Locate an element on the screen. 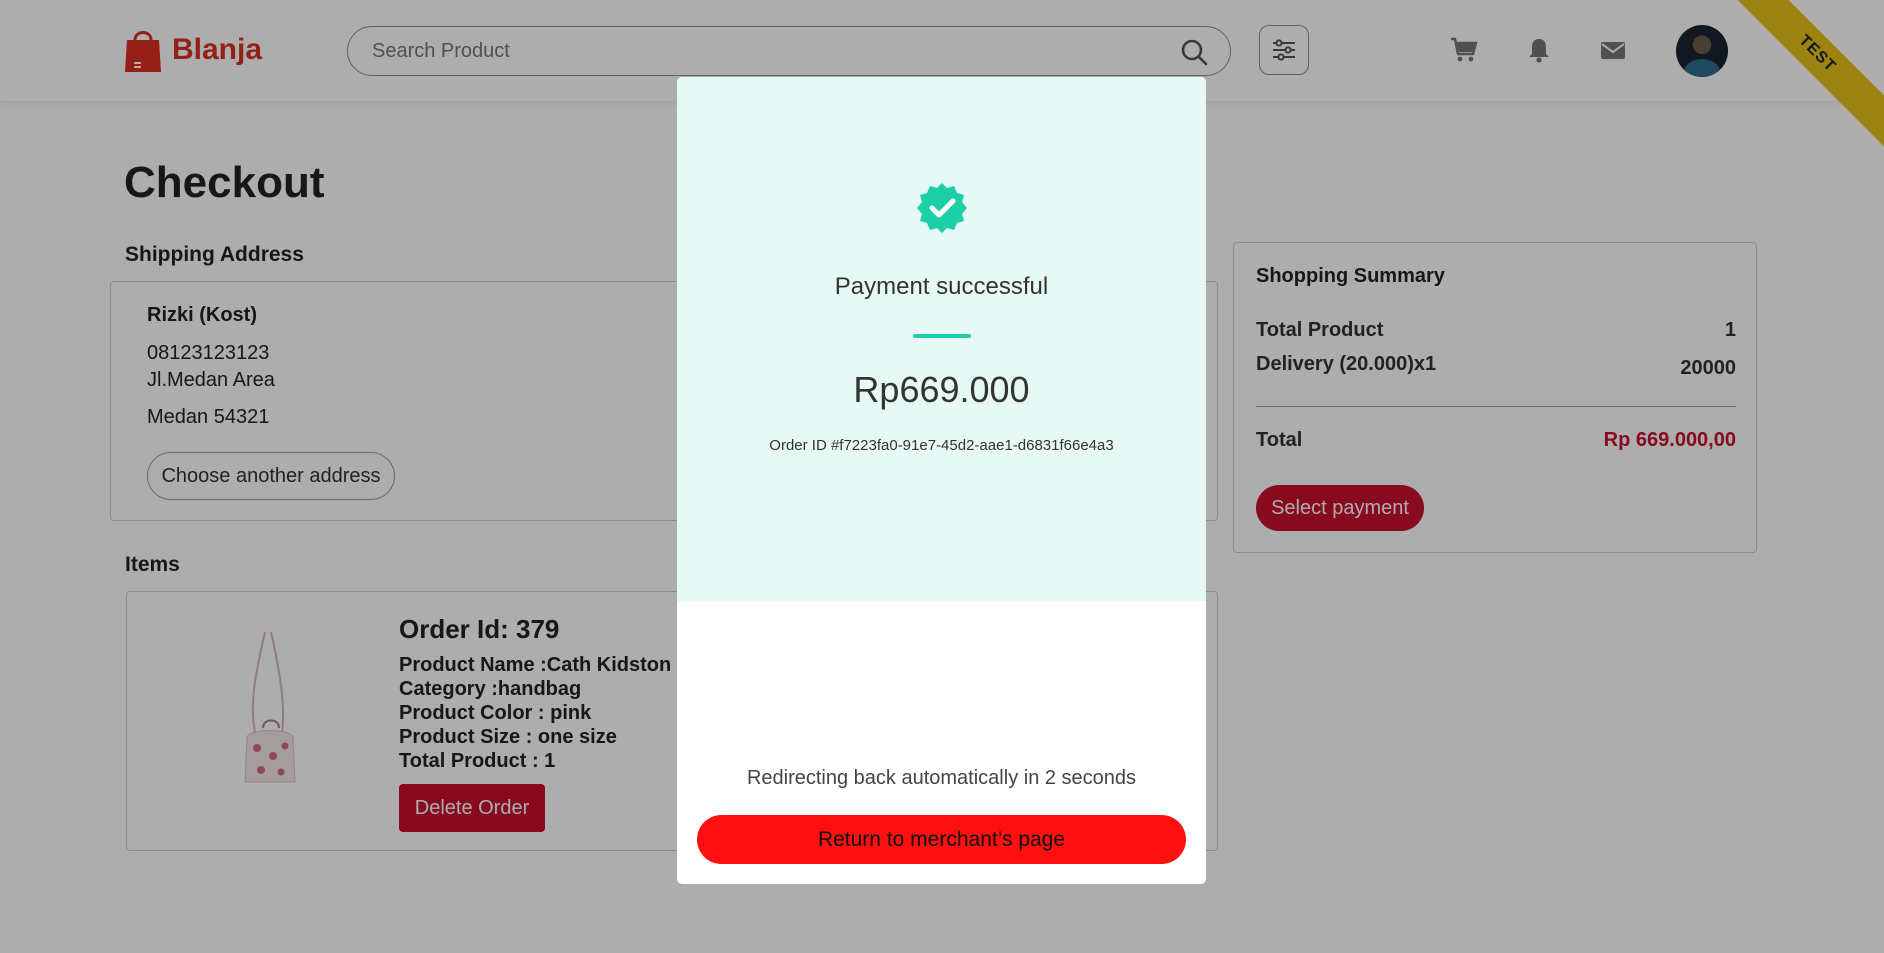 This screenshot has width=1884, height=953. payment-amount: Rp669.000 is located at coordinates (941, 389).